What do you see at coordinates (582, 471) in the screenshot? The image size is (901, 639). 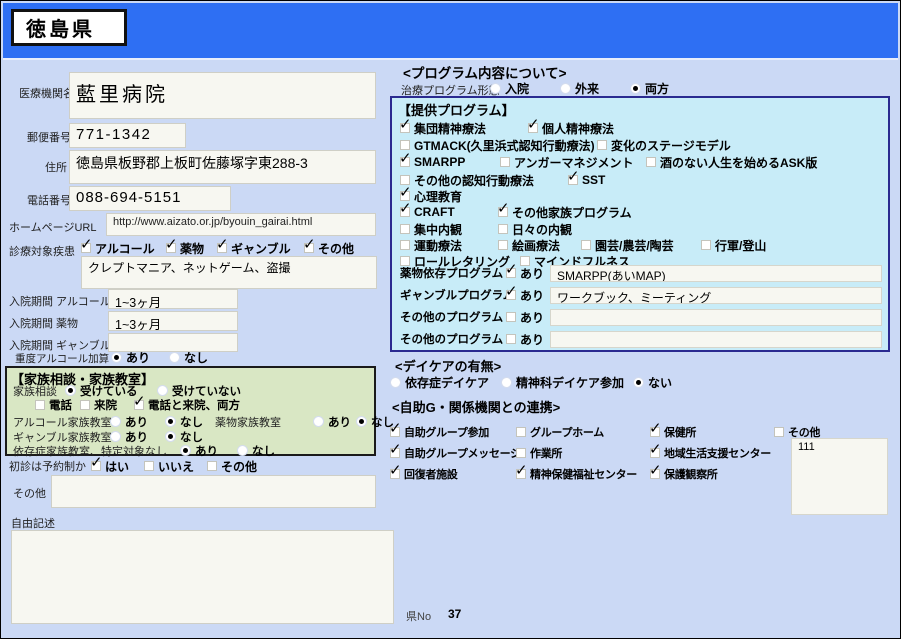 I see `checkbox-option: 精神保健福祉センター` at bounding box center [582, 471].